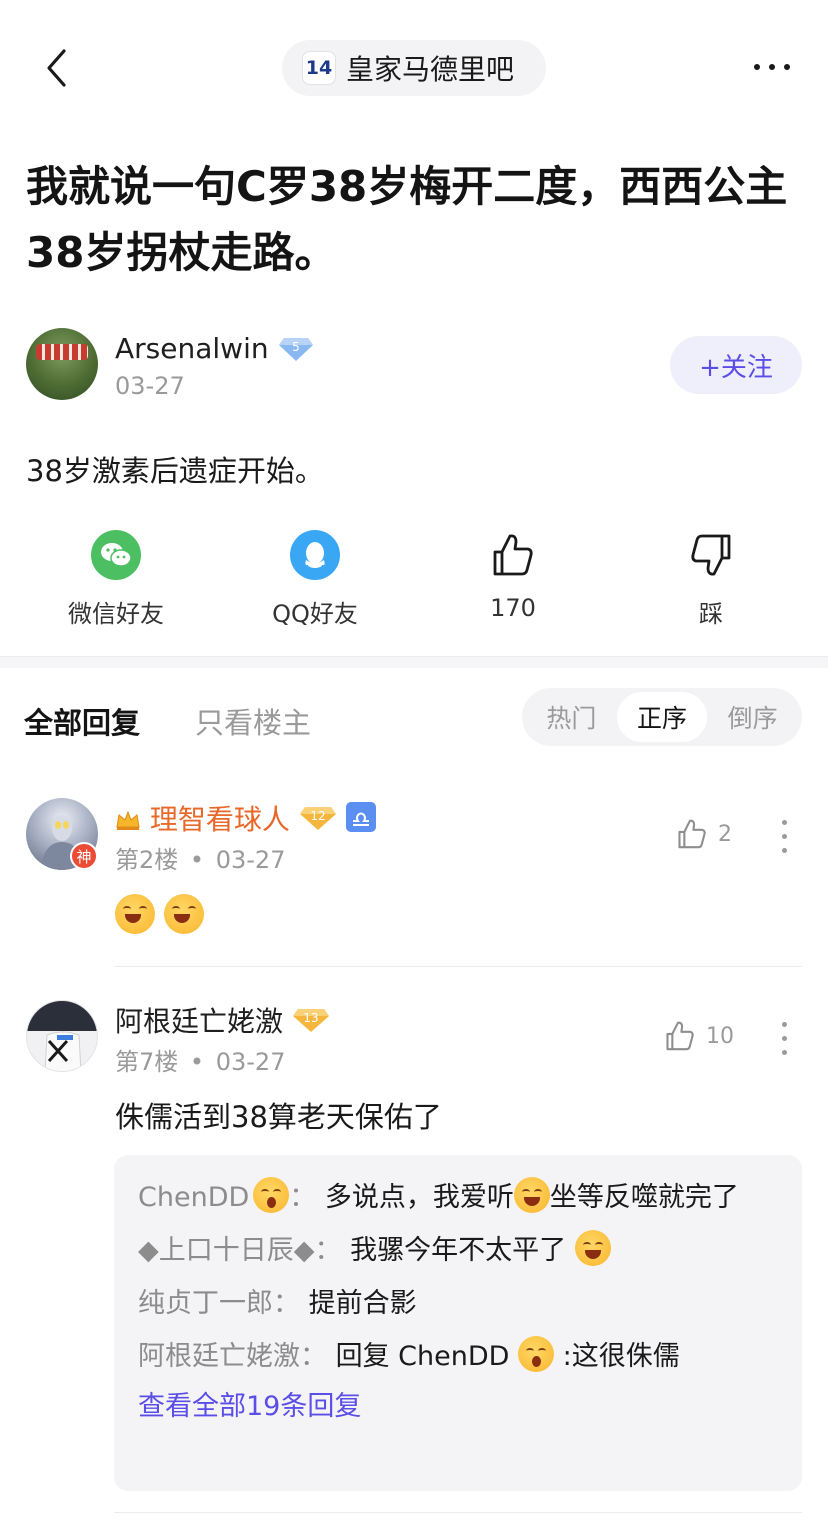 Image resolution: width=828 pixels, height=1521 pixels. I want to click on forum-header-pill: 14 皇家马德里吧, so click(414, 68).